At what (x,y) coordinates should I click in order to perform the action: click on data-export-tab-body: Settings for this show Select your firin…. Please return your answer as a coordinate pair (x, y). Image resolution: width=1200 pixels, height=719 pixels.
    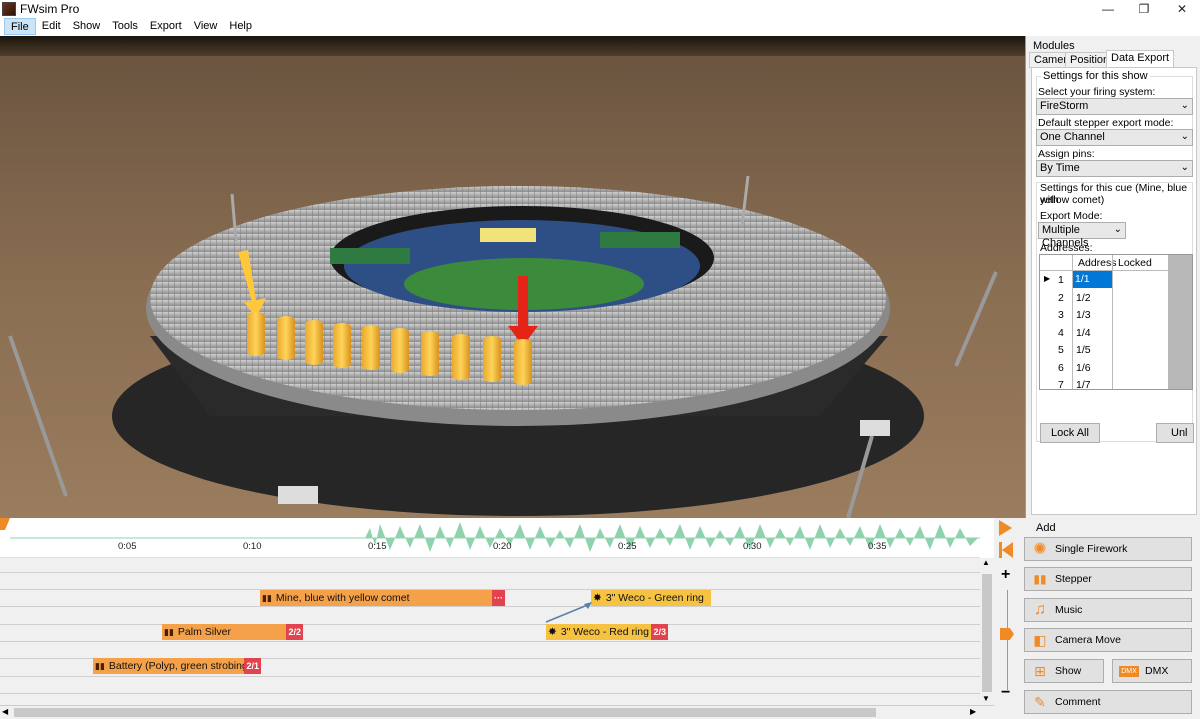
    Looking at the image, I should click on (1114, 291).